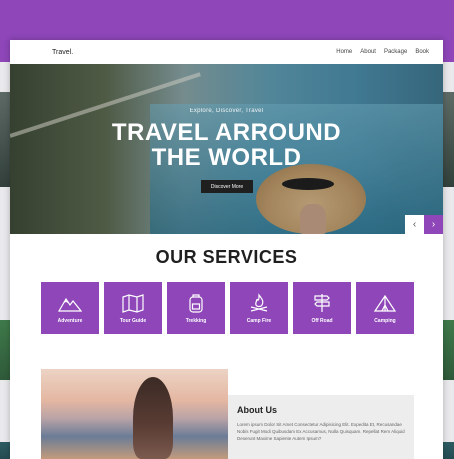 This screenshot has height=459, width=454. What do you see at coordinates (322, 320) in the screenshot?
I see `service-label: Off Road` at bounding box center [322, 320].